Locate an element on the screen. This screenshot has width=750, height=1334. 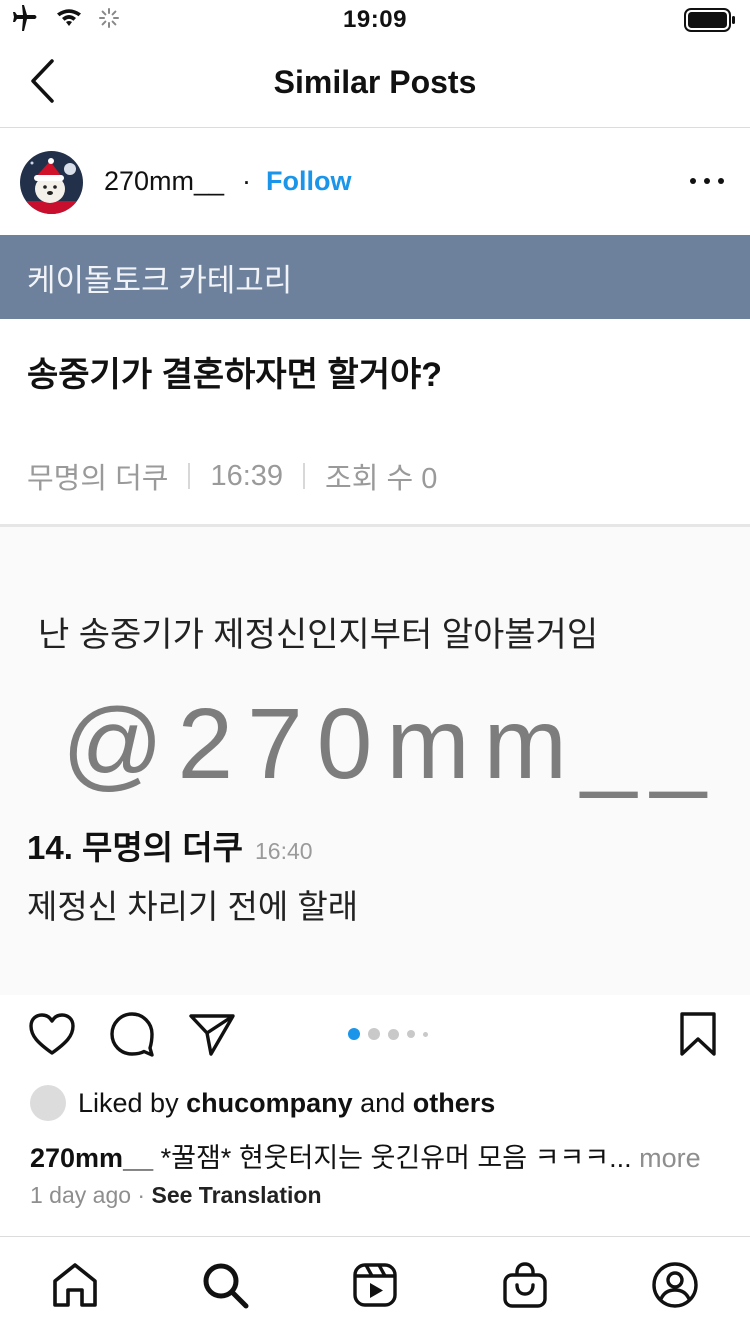
share-button is located at coordinates (212, 1036).